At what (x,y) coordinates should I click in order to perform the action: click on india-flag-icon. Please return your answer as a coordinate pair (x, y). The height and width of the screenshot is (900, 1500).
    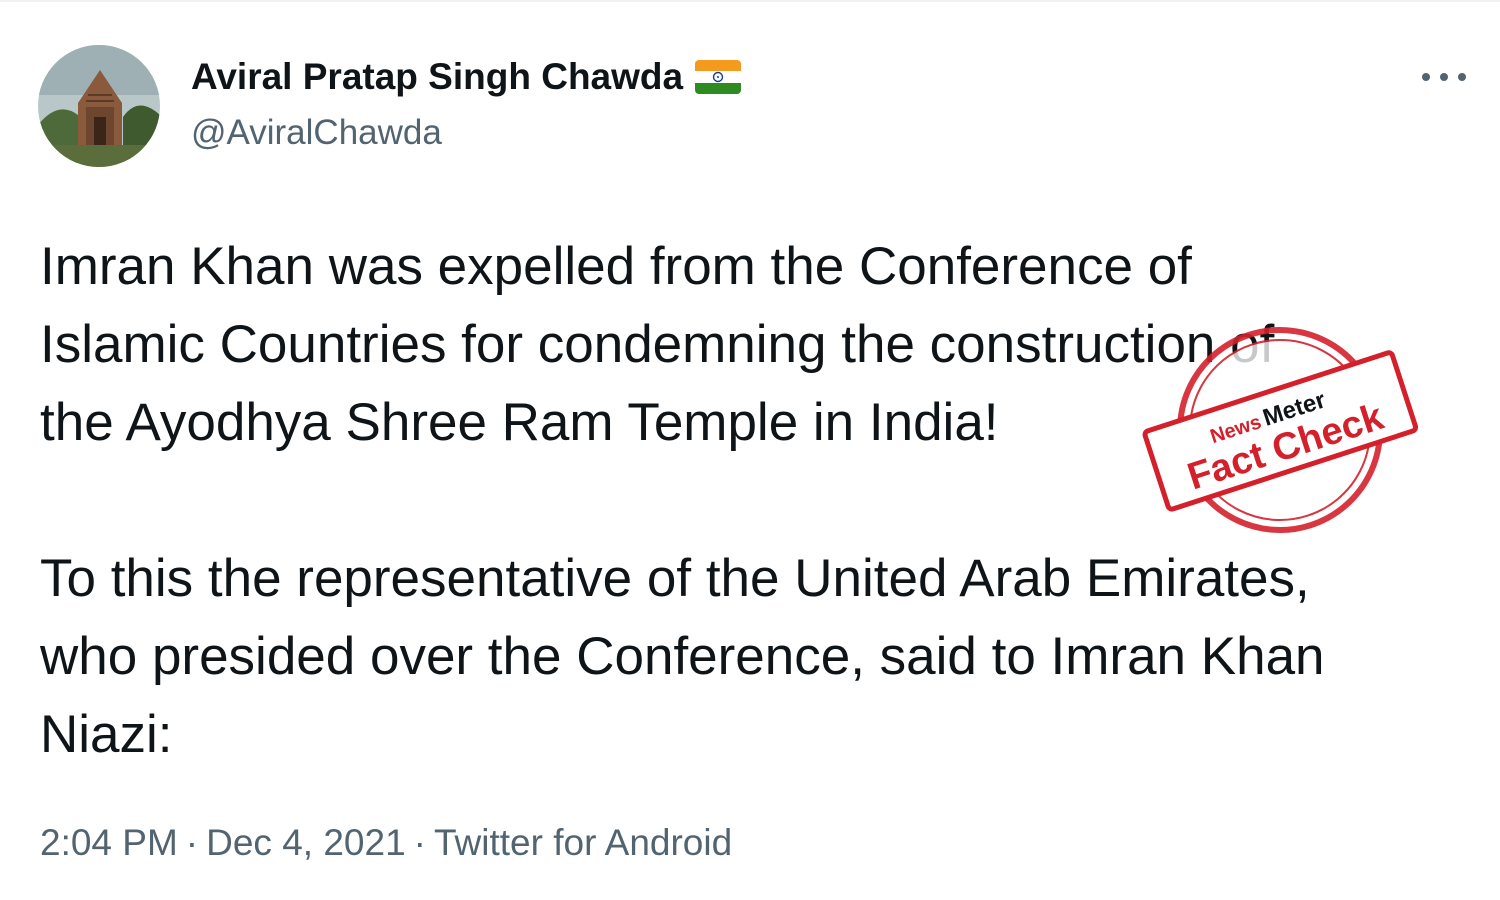
    Looking at the image, I should click on (718, 77).